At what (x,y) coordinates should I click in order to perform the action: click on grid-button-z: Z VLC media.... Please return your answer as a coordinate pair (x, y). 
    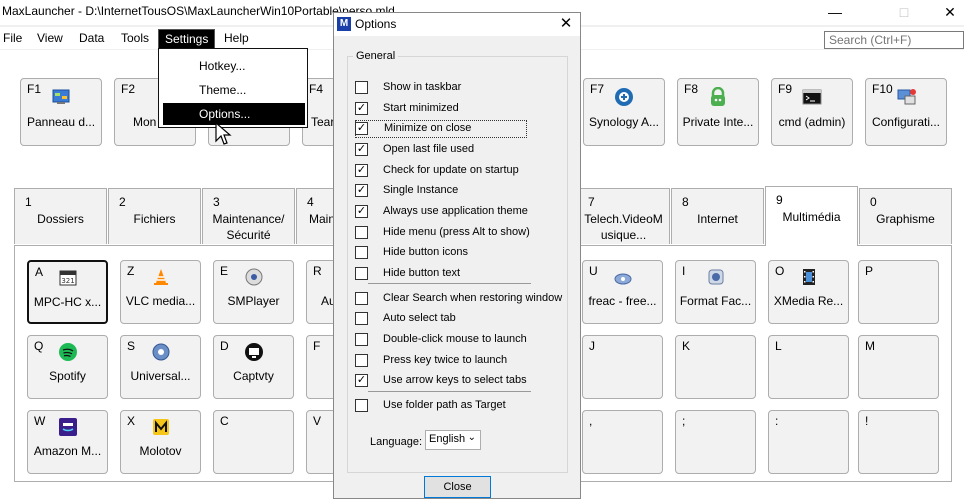
    Looking at the image, I should click on (160, 292).